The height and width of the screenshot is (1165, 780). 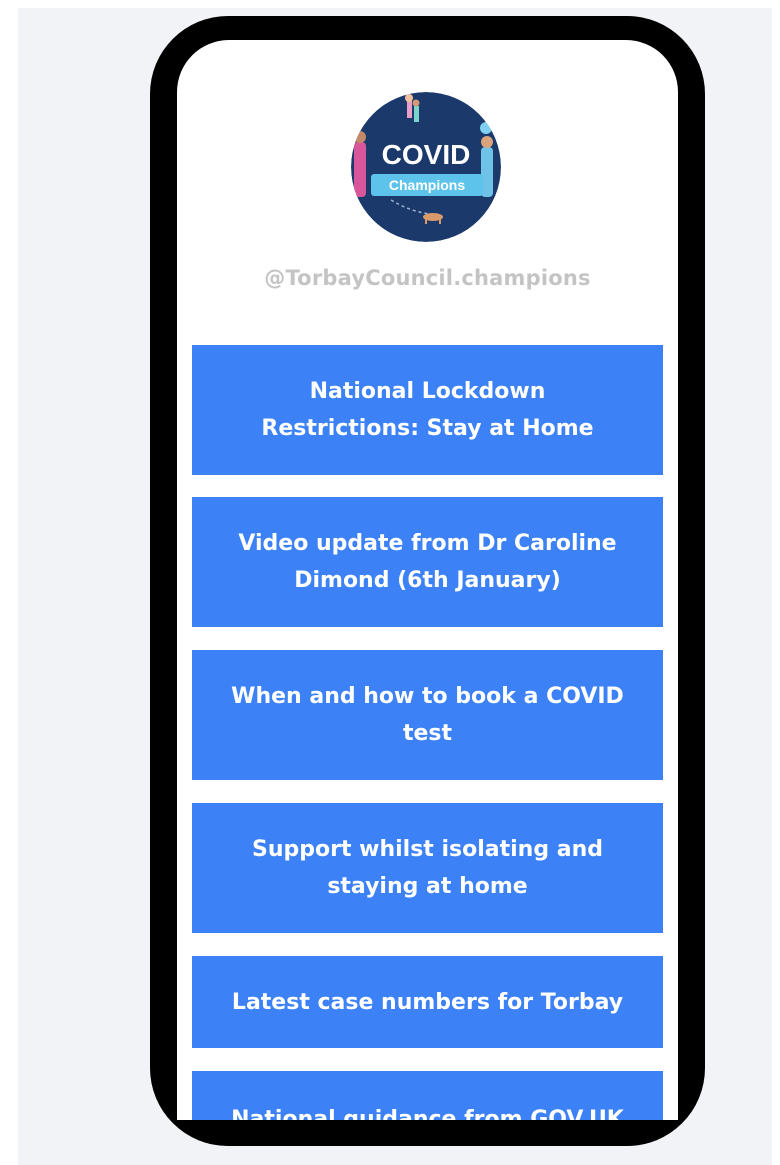 I want to click on logo-text-covid: COVID, so click(x=426, y=154).